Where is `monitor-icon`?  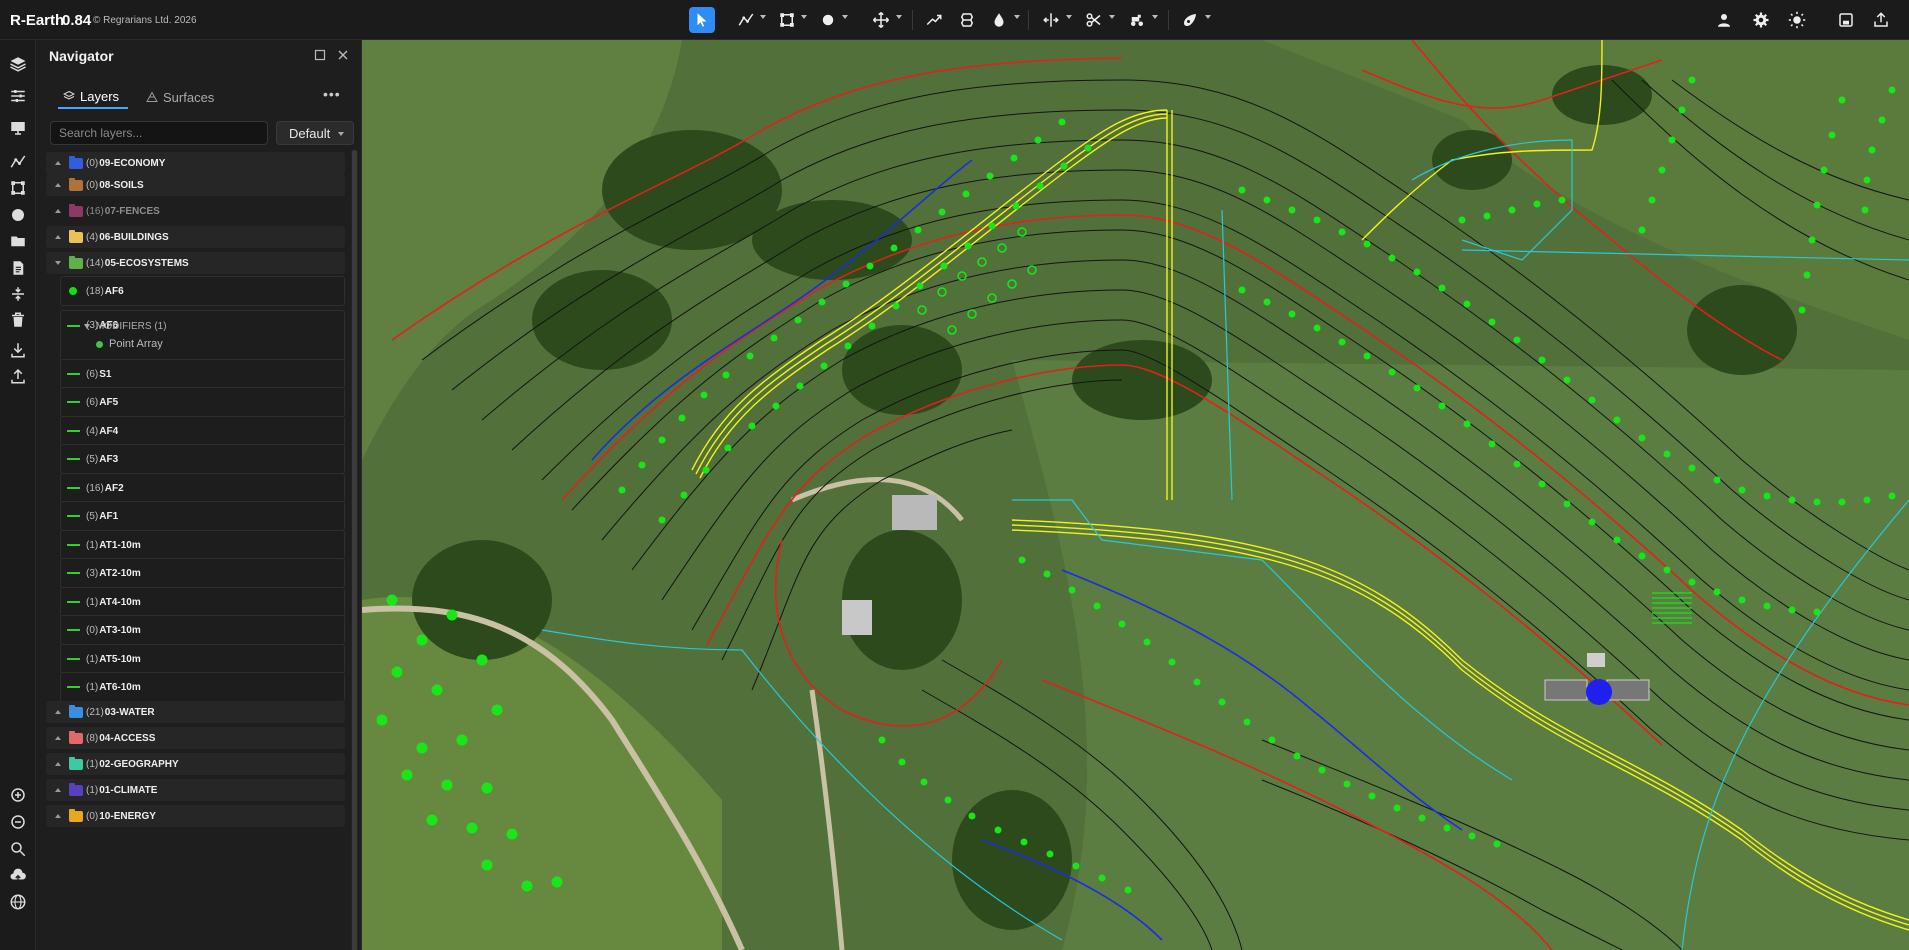
monitor-icon is located at coordinates (18, 128).